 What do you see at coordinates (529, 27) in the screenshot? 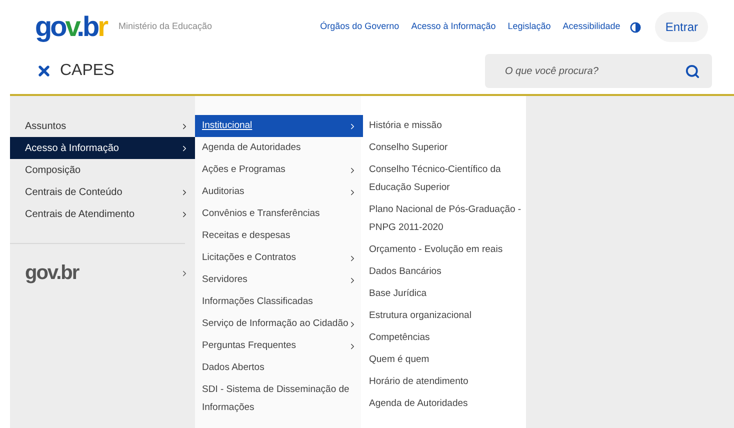
I see `header-link: Legislação` at bounding box center [529, 27].